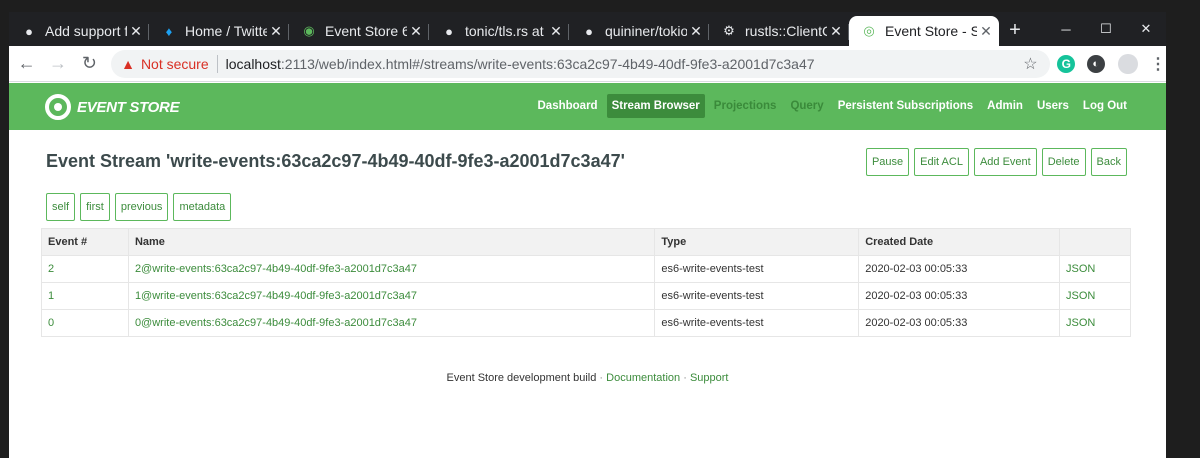  I want to click on column-header, so click(1095, 242).